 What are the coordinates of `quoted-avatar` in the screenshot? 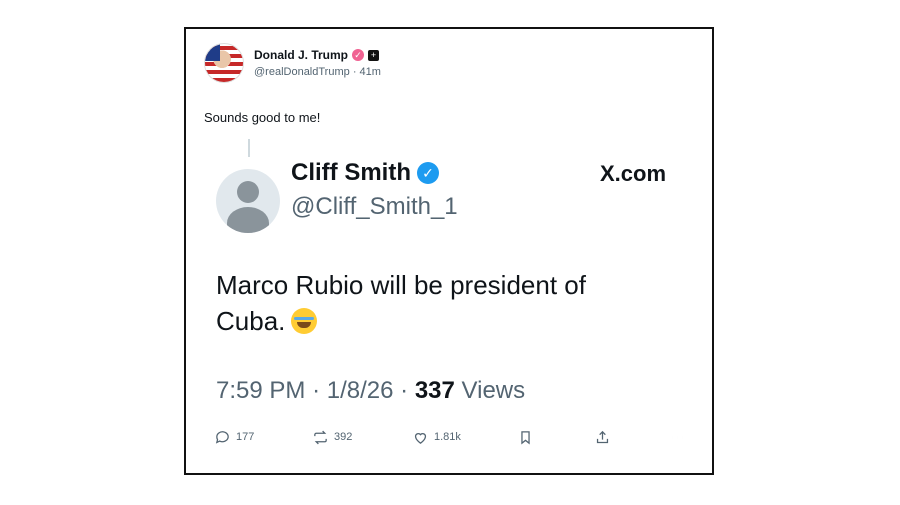 It's located at (248, 201).